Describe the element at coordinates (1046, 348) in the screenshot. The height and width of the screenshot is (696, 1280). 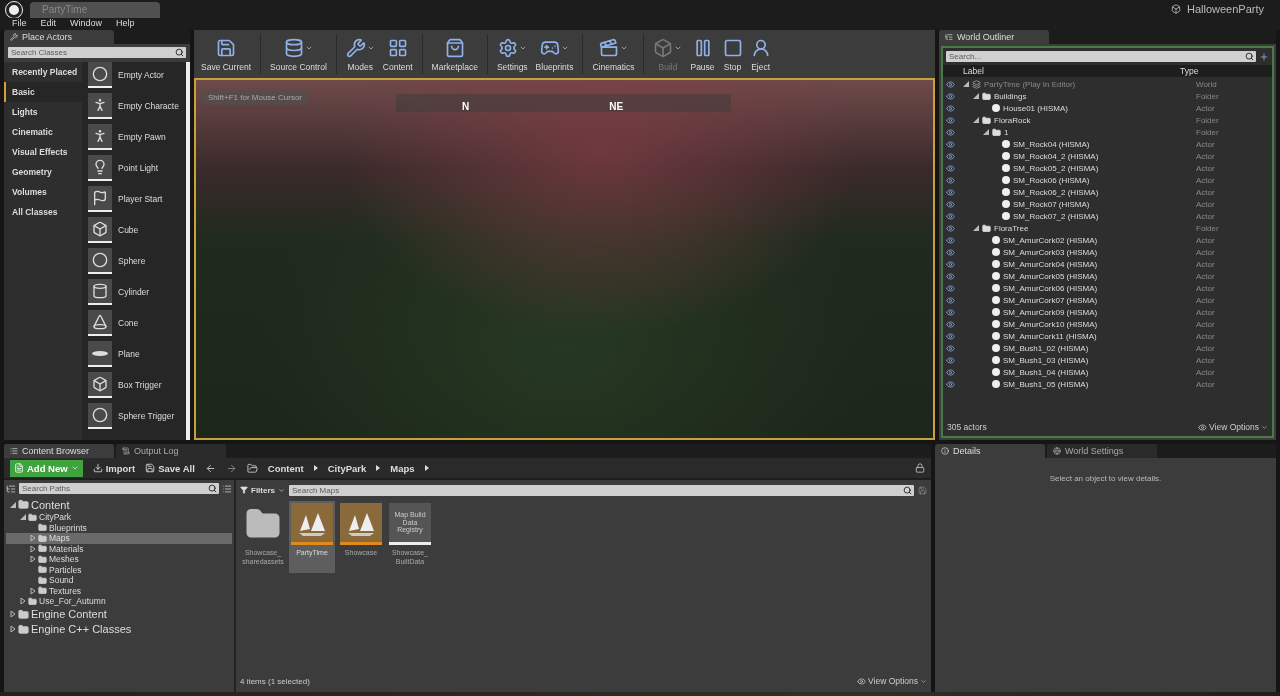
I see `outliner-label: SM_Bush1_02 (HISMA)` at that location.